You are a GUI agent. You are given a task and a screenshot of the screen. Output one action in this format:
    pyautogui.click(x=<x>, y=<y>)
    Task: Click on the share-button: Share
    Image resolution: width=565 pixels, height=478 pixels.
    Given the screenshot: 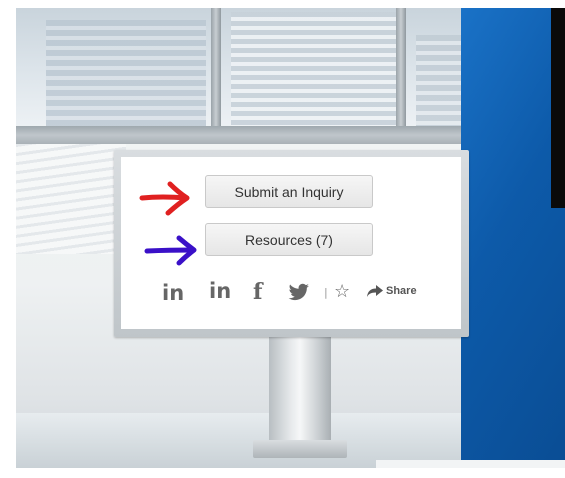 What is the action you would take?
    pyautogui.click(x=391, y=291)
    